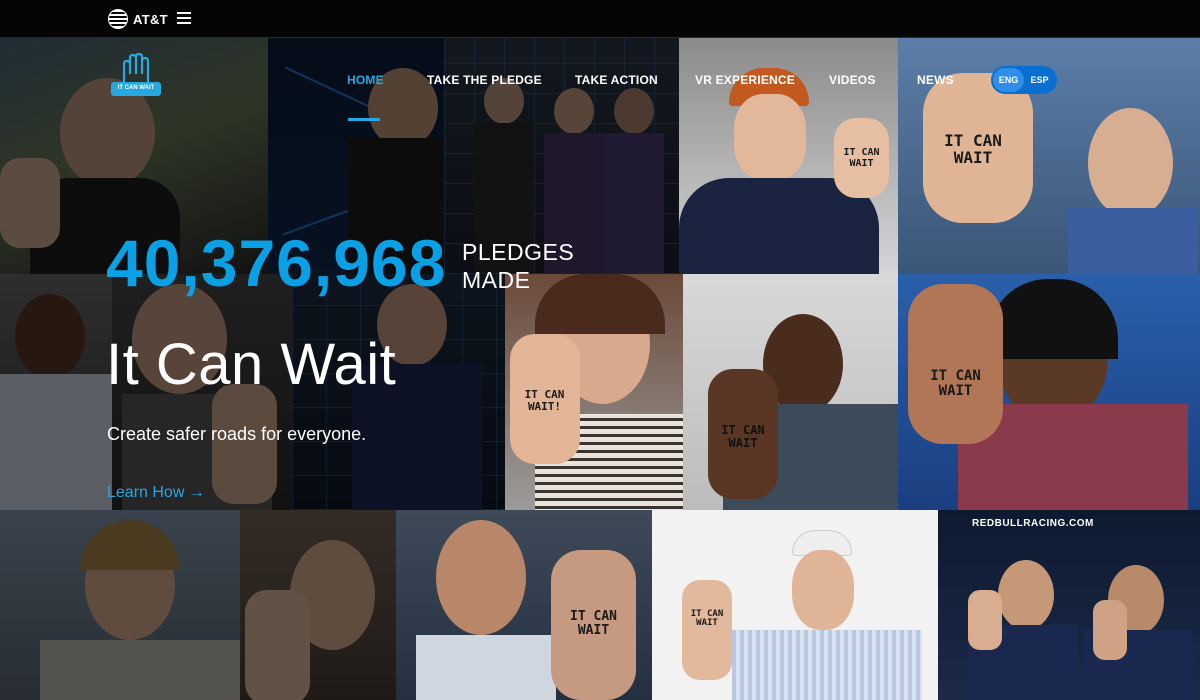  Describe the element at coordinates (594, 392) in the screenshot. I see `photo-tile: IT CAN WAIT!` at that location.